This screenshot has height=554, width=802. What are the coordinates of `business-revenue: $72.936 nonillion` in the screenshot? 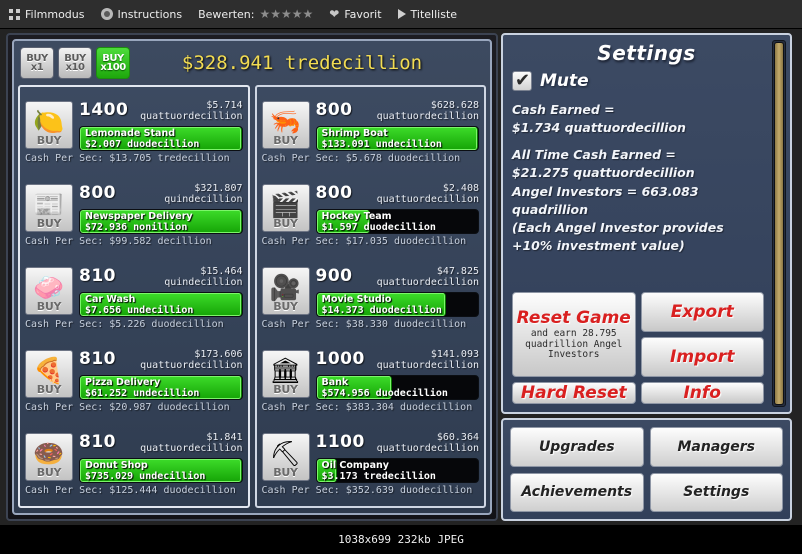 It's located at (136, 228).